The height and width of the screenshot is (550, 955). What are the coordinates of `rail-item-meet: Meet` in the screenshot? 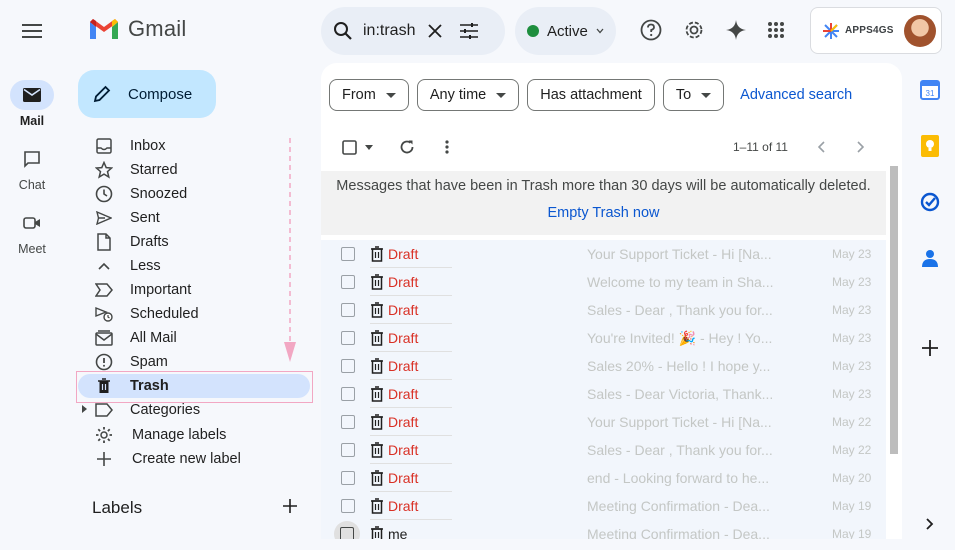 It's located at (32, 232).